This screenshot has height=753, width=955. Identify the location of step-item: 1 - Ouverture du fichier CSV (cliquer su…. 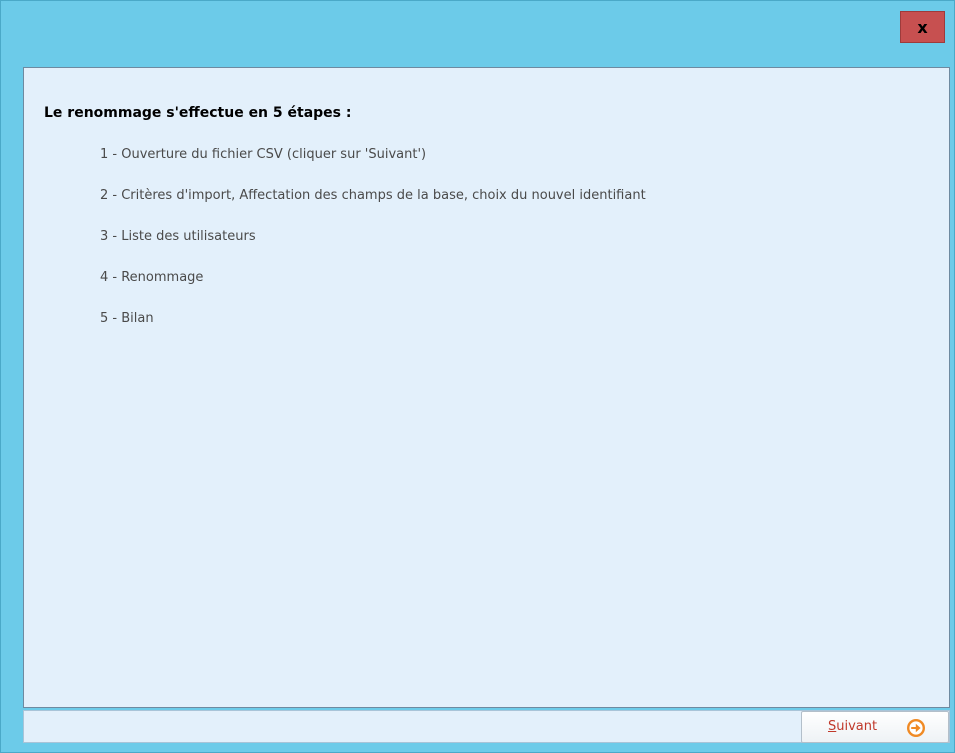
(263, 154).